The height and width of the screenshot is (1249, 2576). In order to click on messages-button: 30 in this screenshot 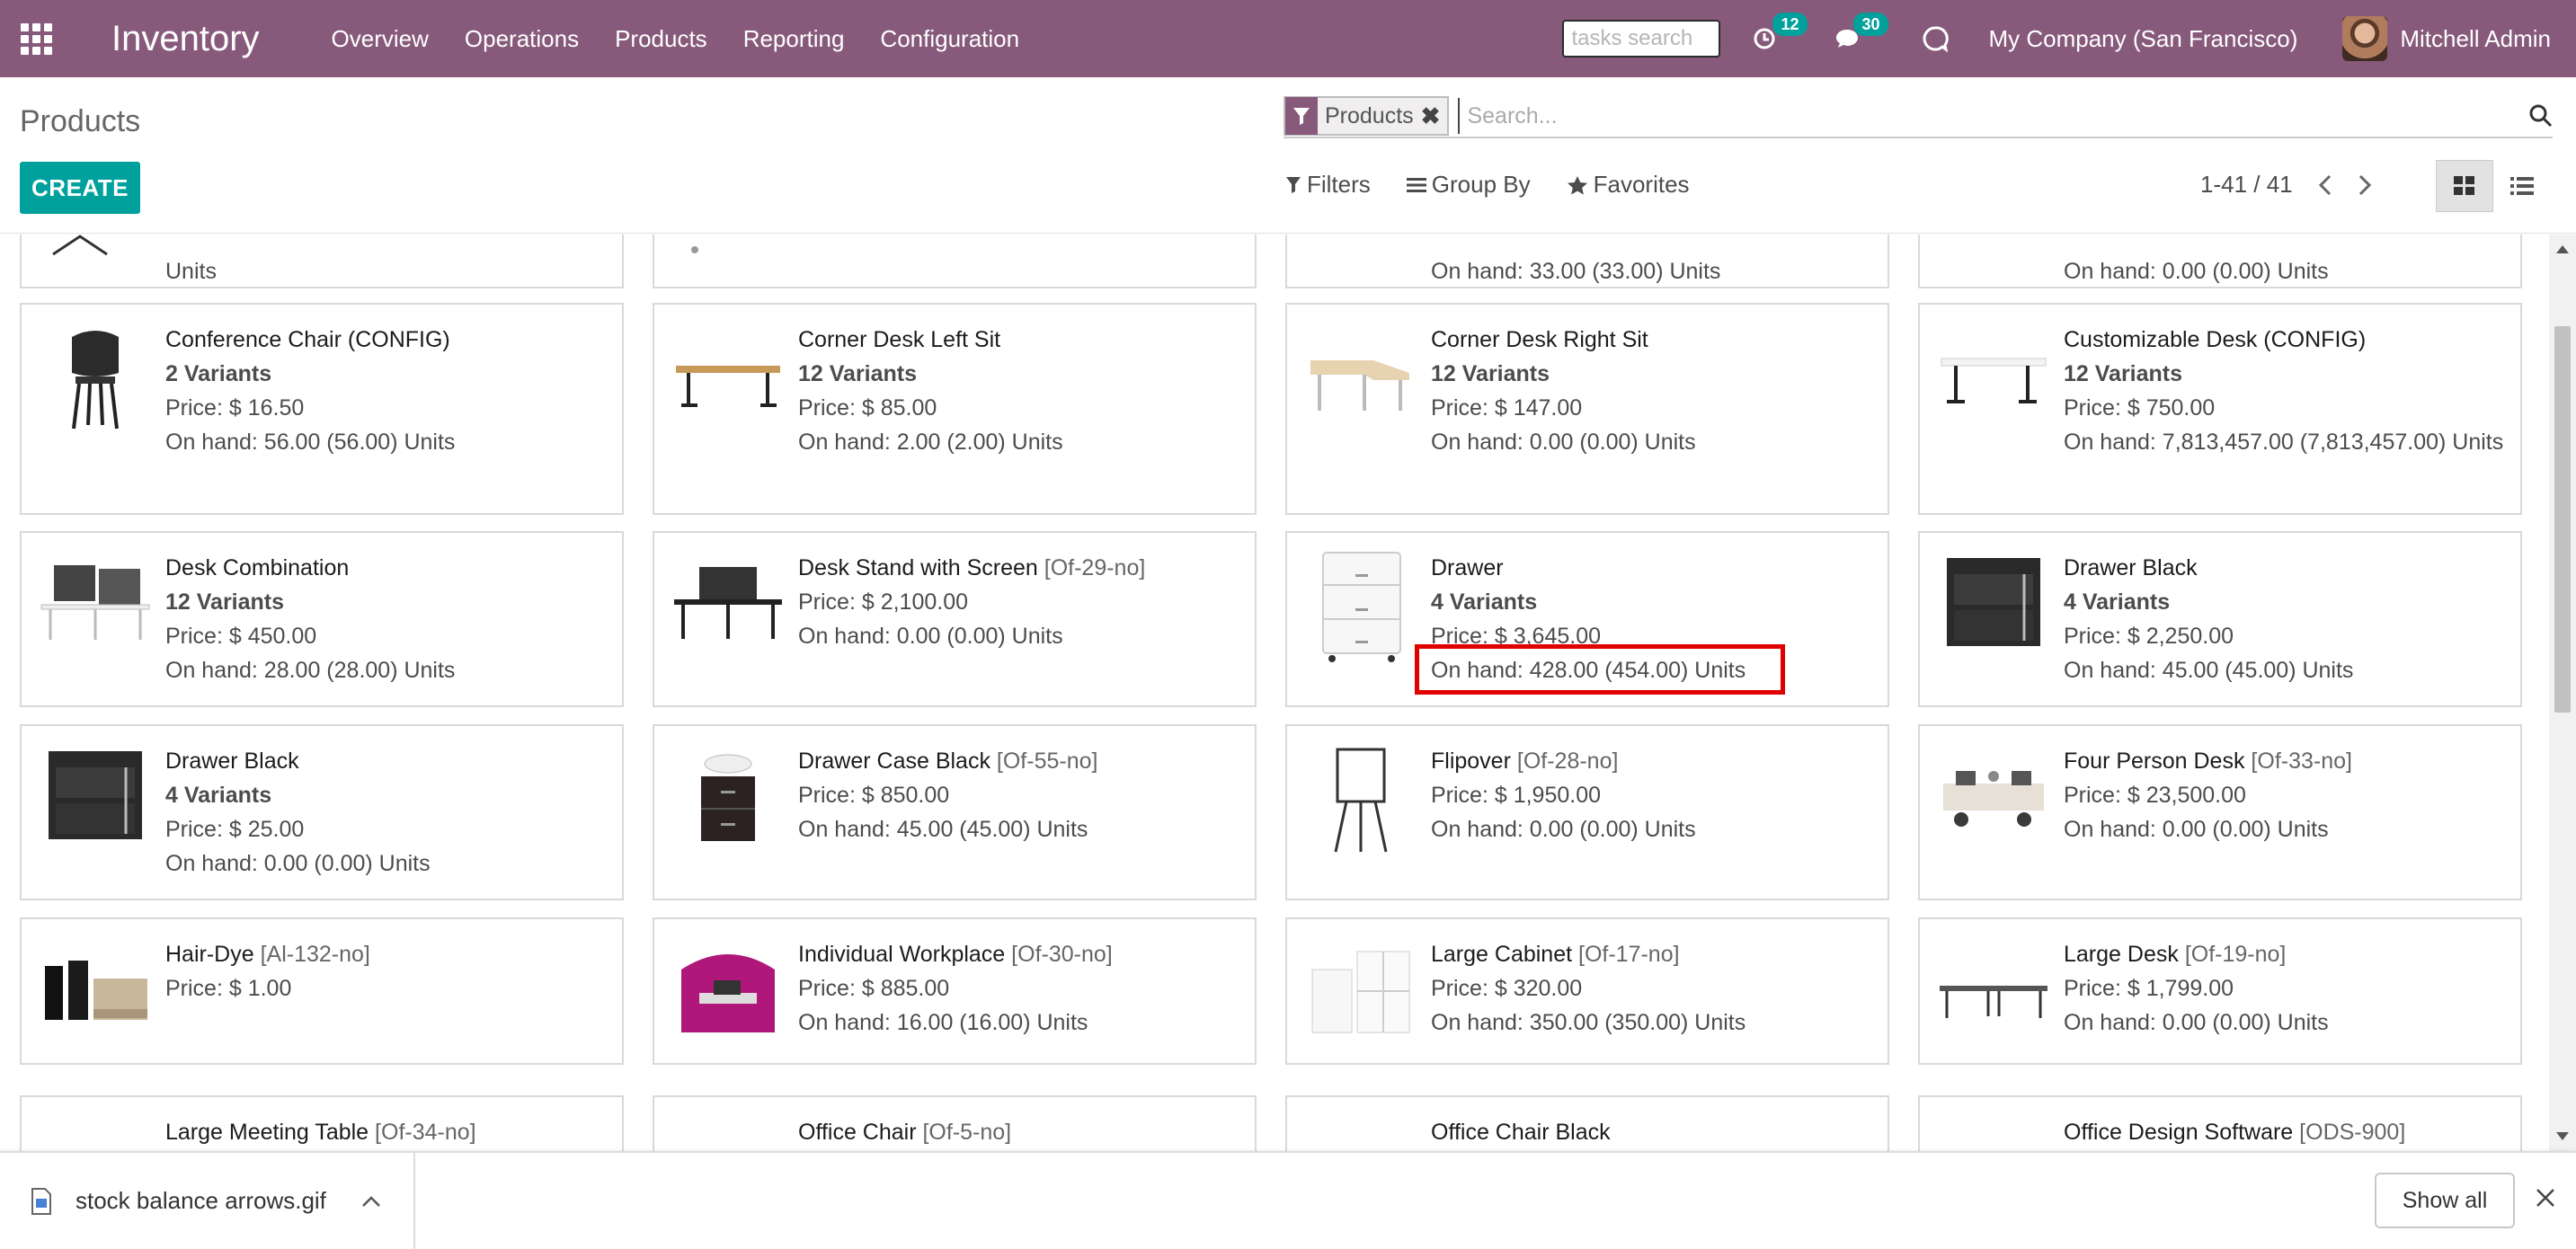, I will do `click(1861, 31)`.